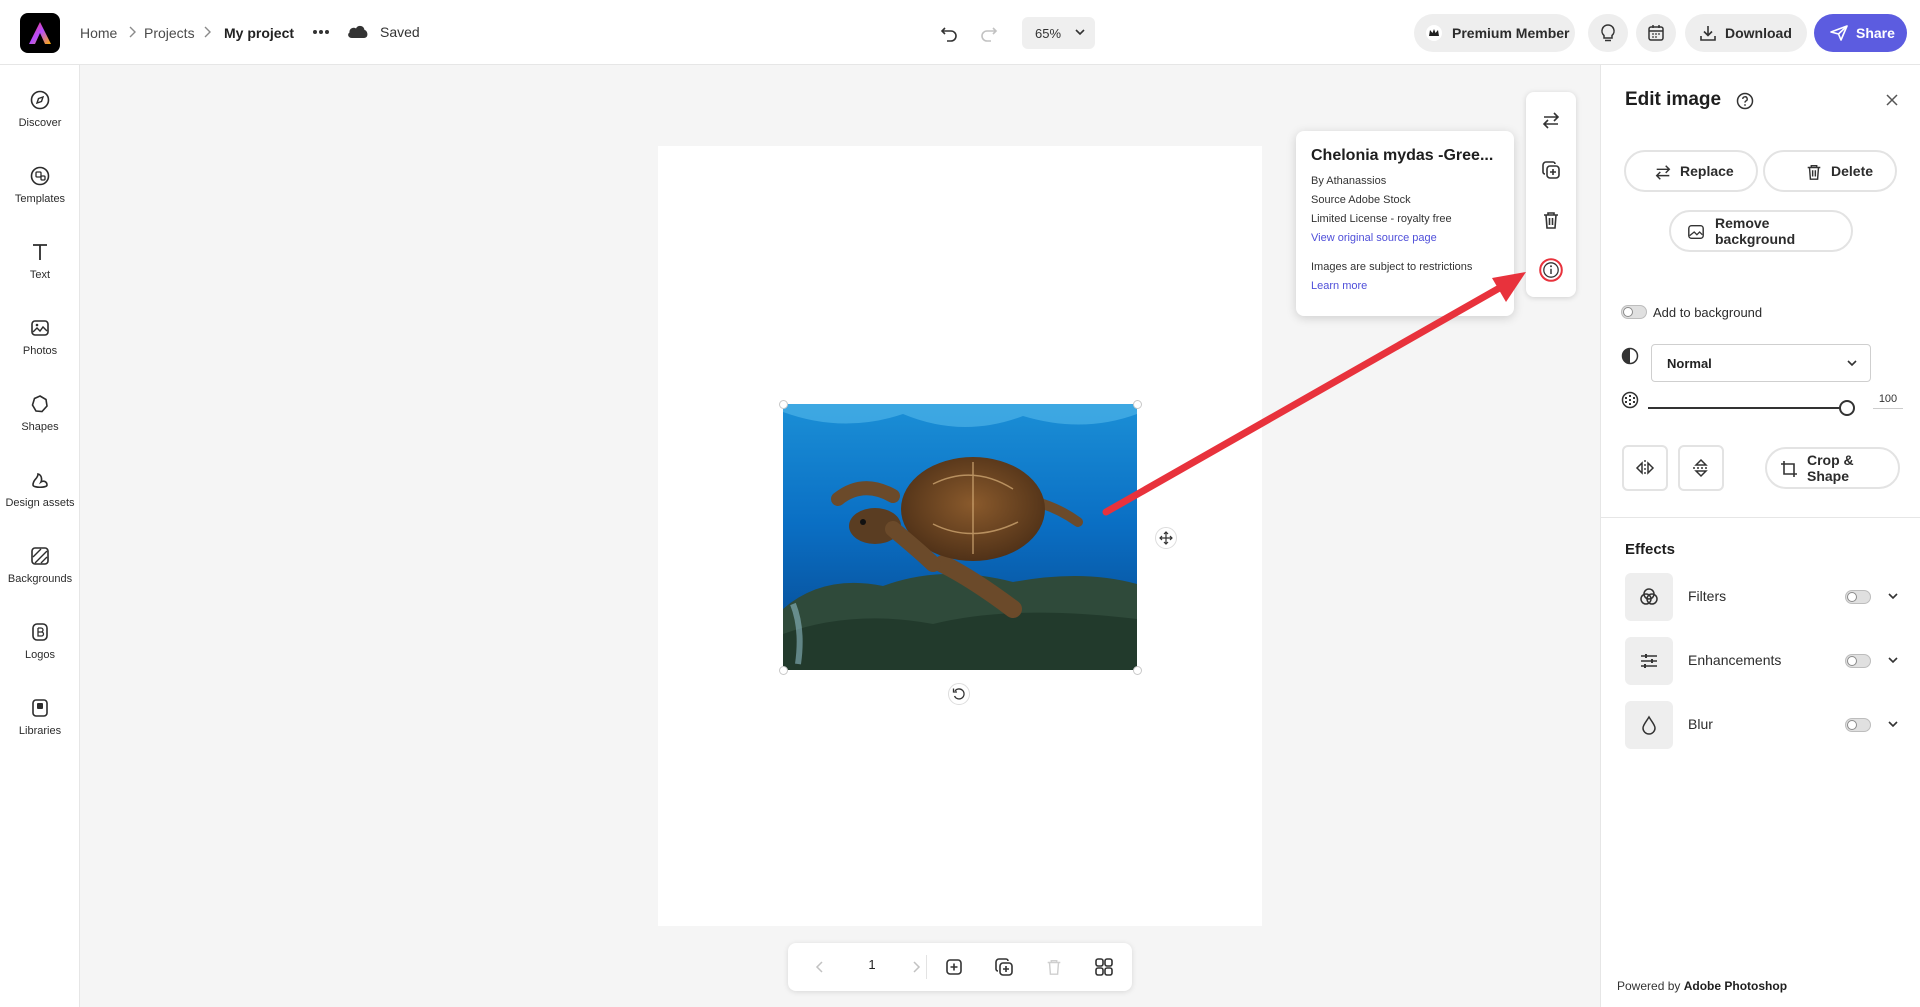 The height and width of the screenshot is (1007, 1920). Describe the element at coordinates (1166, 538) in the screenshot. I see `move-icon` at that location.